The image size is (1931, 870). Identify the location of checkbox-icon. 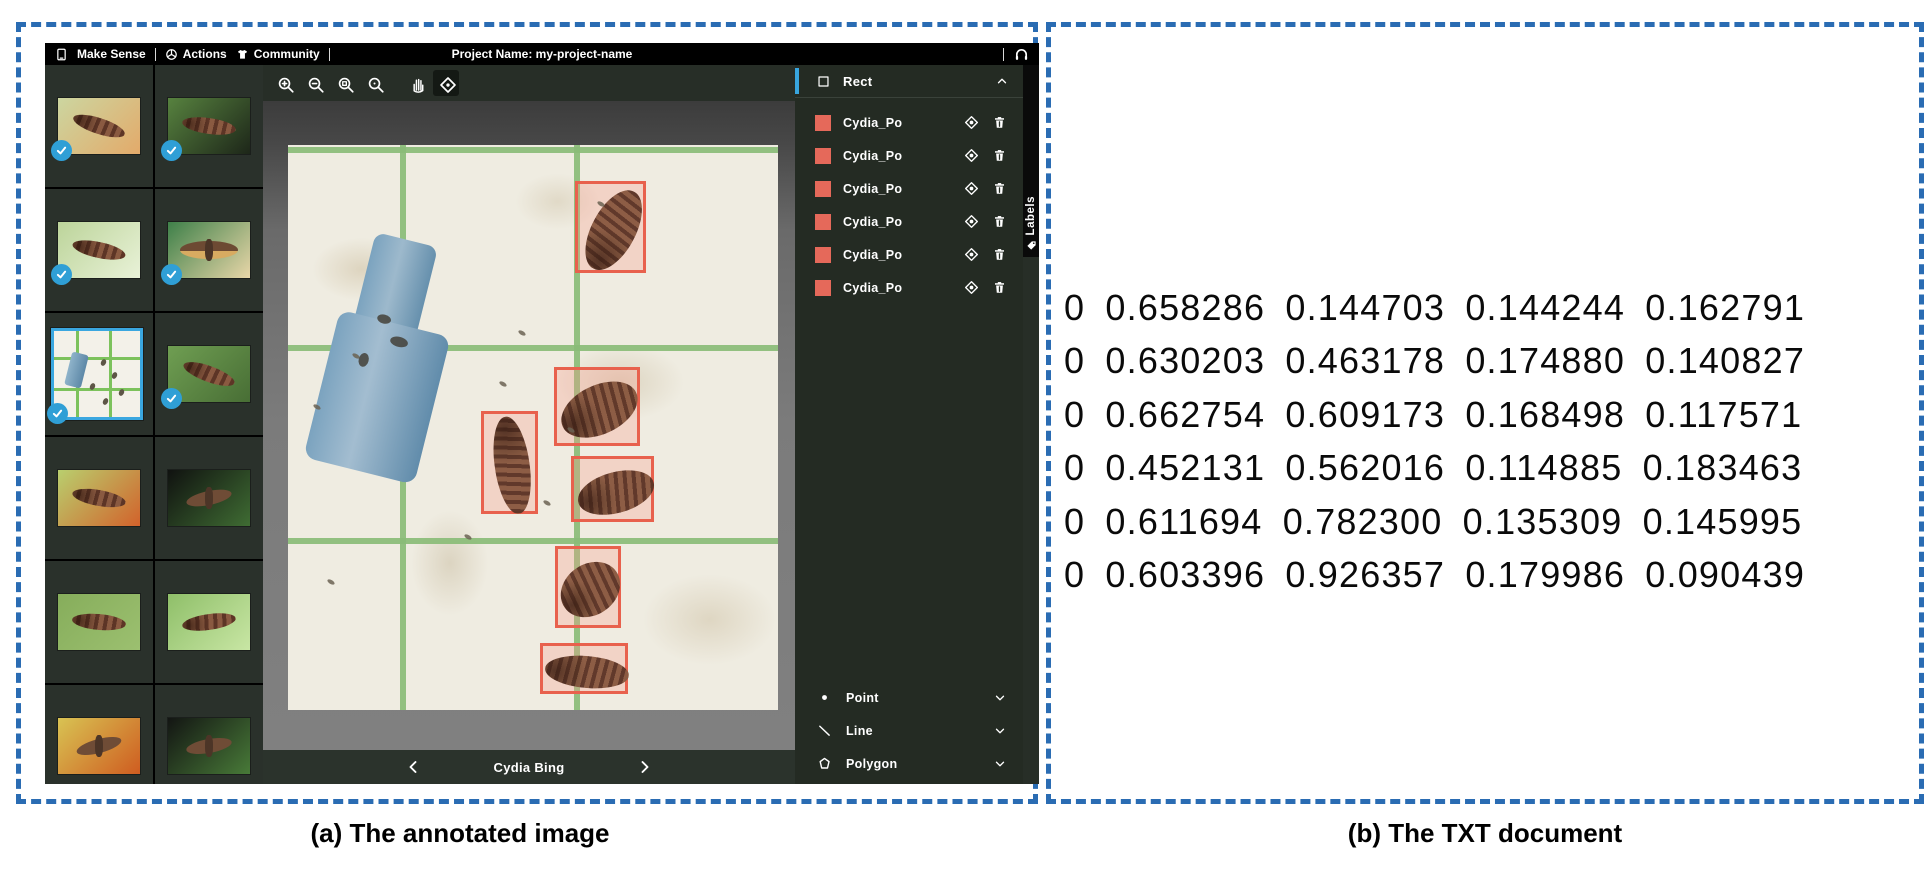
(823, 81).